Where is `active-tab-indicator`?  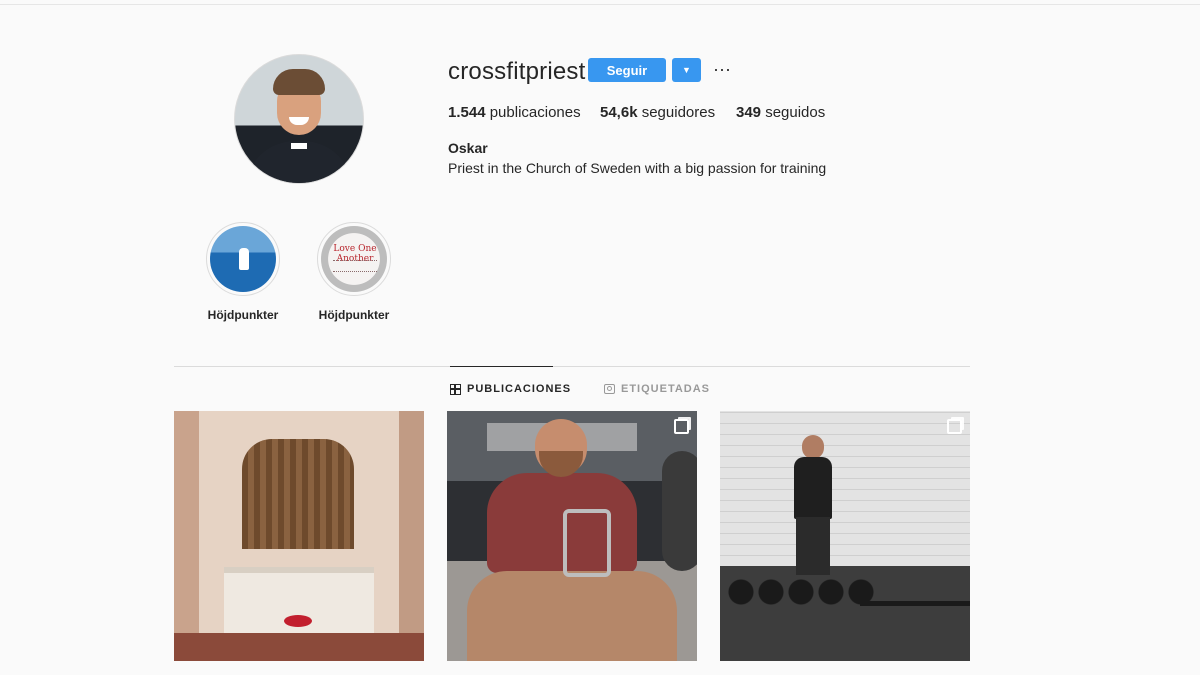
active-tab-indicator is located at coordinates (501, 366).